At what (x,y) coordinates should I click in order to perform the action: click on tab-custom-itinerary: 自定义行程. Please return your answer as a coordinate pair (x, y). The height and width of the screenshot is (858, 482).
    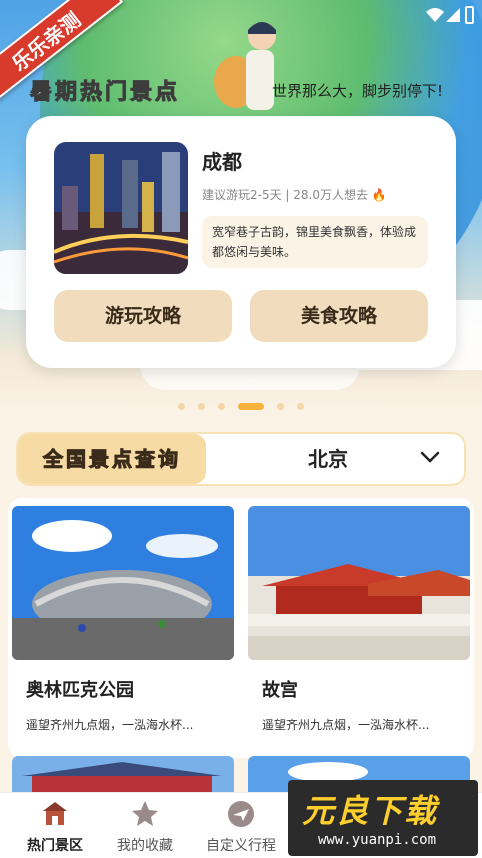
    Looking at the image, I should click on (241, 827).